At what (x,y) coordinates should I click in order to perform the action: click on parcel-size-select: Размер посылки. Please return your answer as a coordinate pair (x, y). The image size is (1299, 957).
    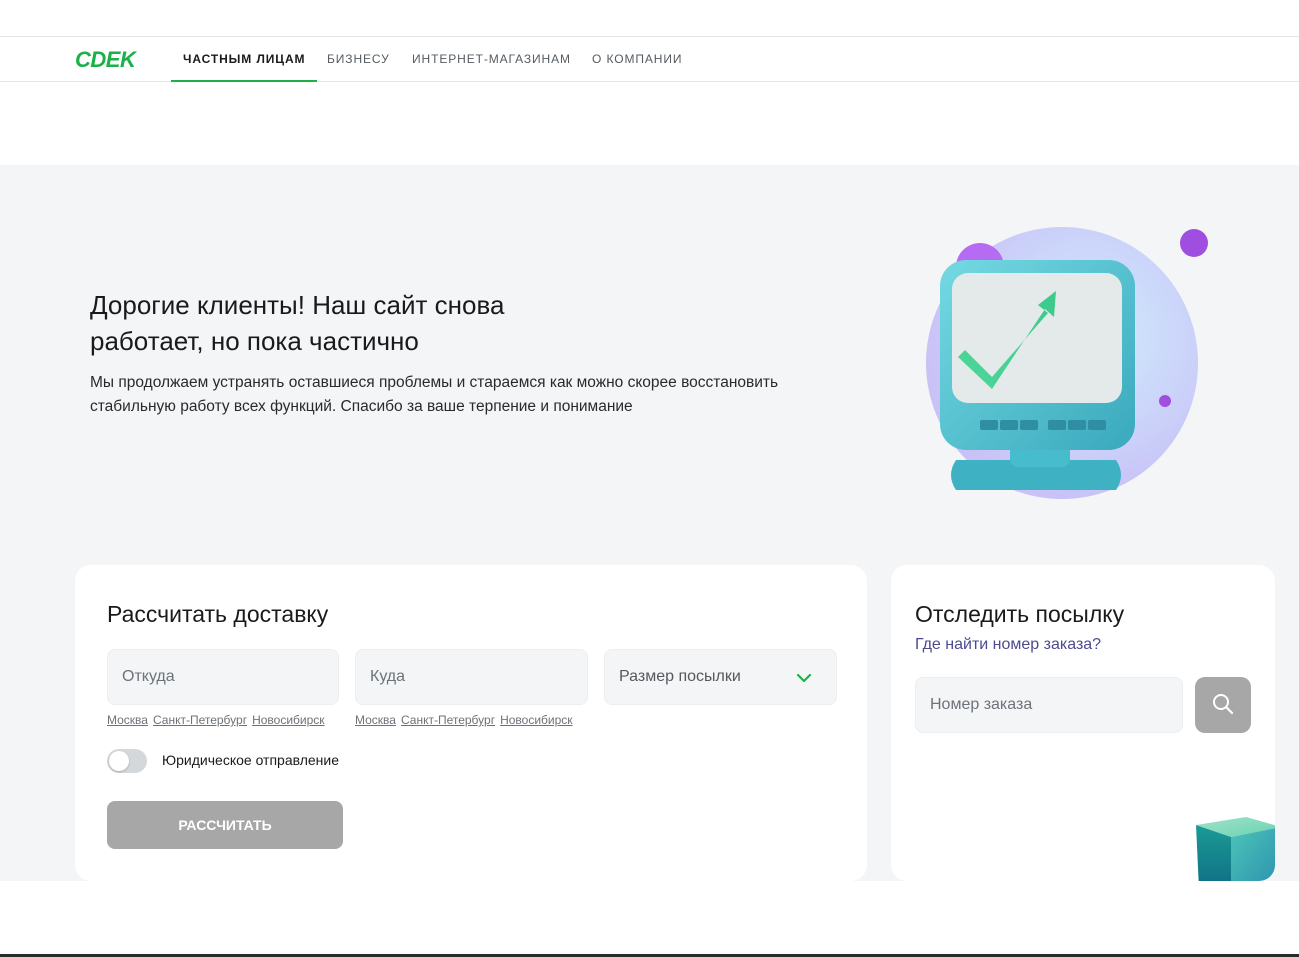
    Looking at the image, I should click on (720, 677).